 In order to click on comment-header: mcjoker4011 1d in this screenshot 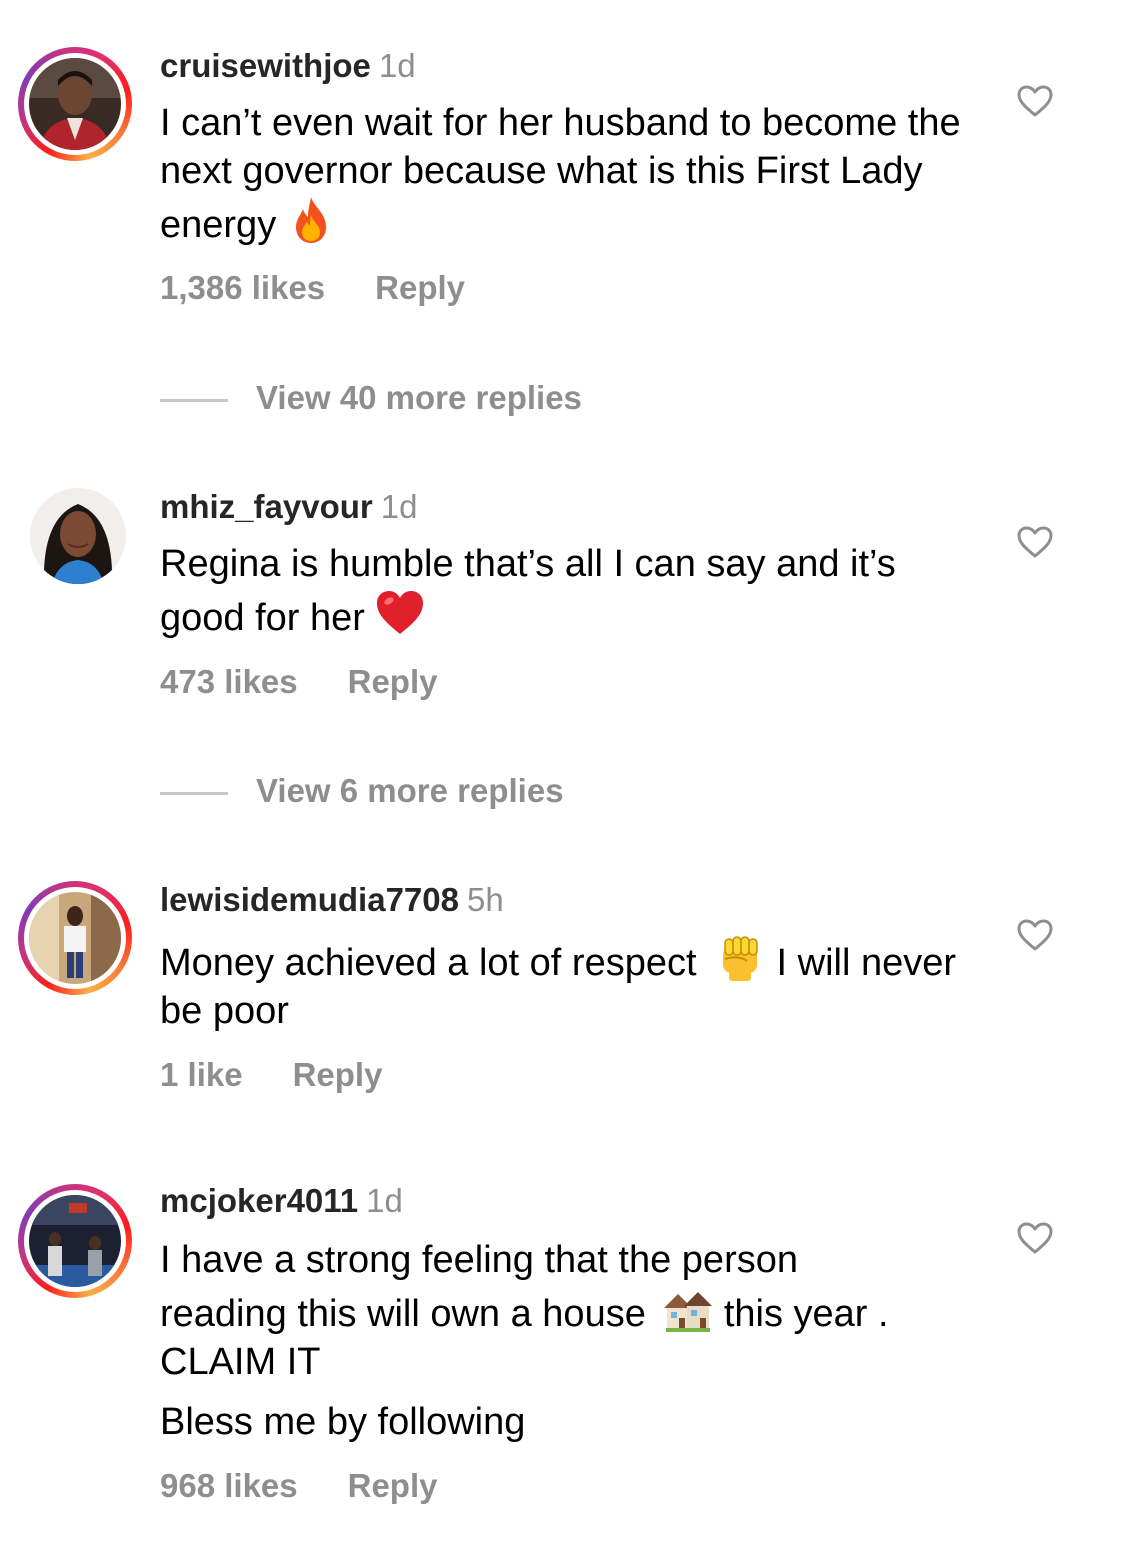, I will do `click(281, 1201)`.